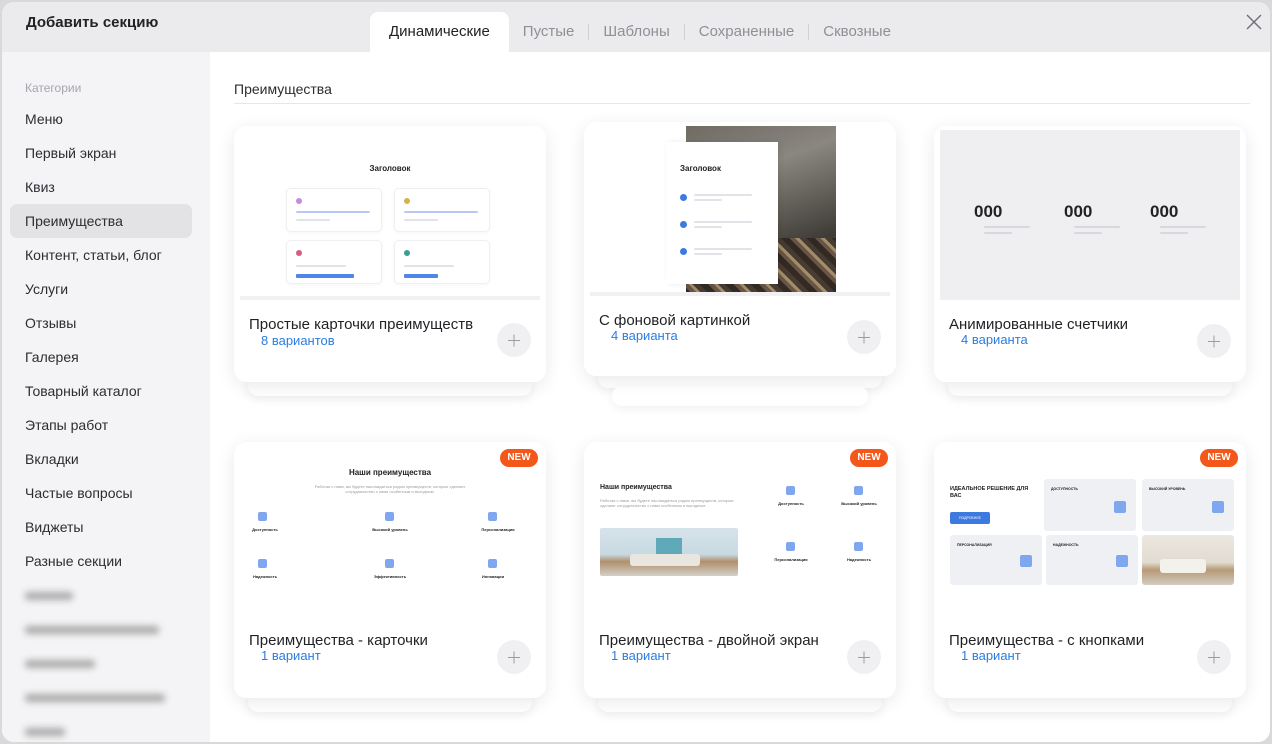  Describe the element at coordinates (53, 88) in the screenshot. I see `categories-heading: Категории` at that location.